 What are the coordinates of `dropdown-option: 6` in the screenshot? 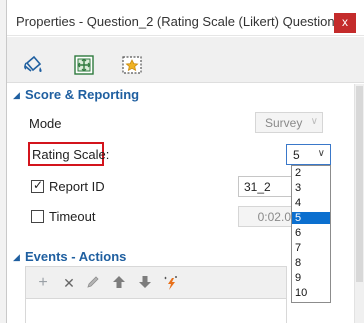 It's located at (311, 233).